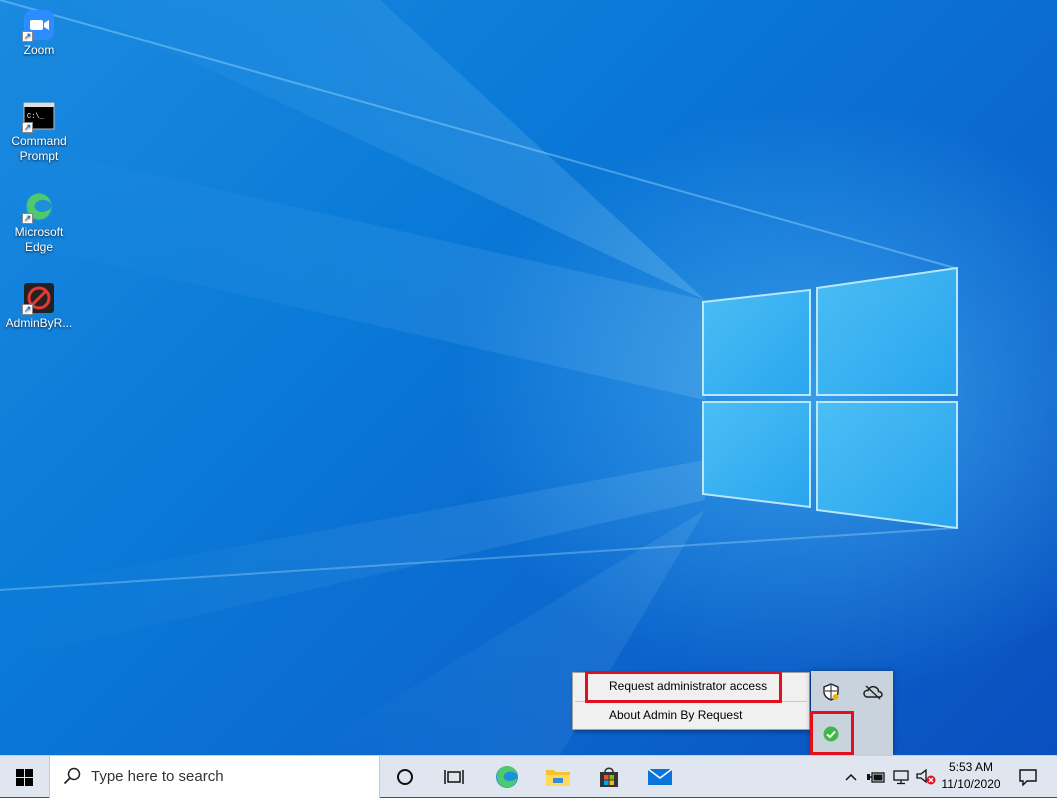  Describe the element at coordinates (691, 686) in the screenshot. I see `menu-item-request-admin-access: Request administrator access` at that location.